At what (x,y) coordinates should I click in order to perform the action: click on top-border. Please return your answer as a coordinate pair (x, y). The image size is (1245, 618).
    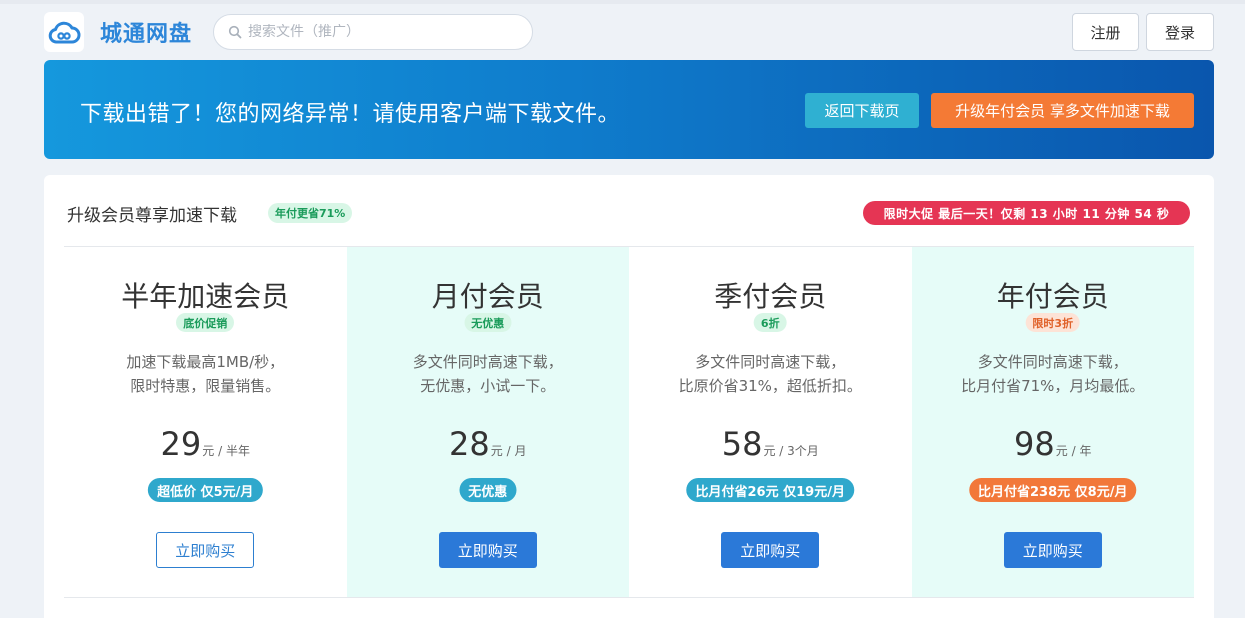
    Looking at the image, I should click on (622, 2).